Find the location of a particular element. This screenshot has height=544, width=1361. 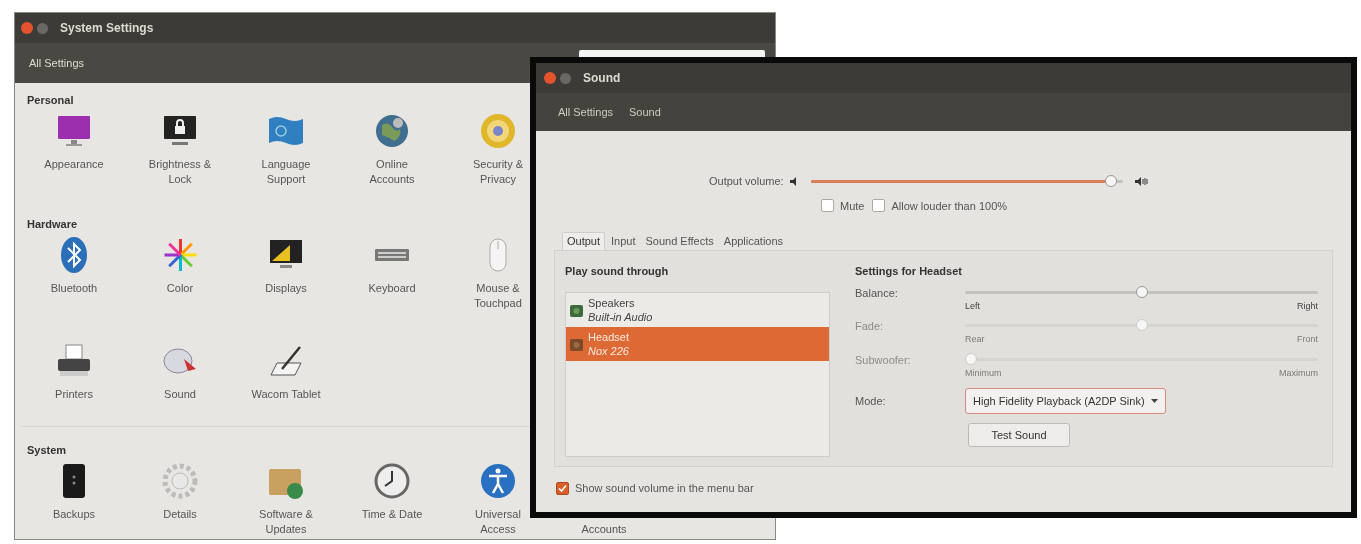

slider-max-label: Maximum is located at coordinates (1298, 373).